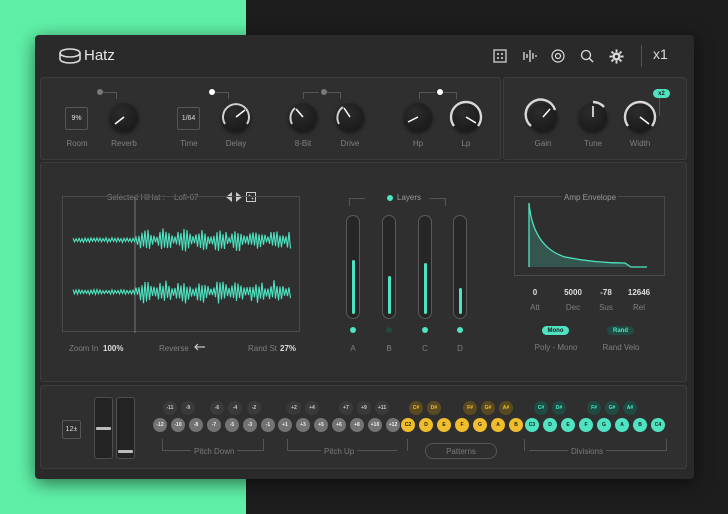 This screenshot has width=728, height=514. Describe the element at coordinates (290, 348) in the screenshot. I see `rand-st-value: 27%` at that location.